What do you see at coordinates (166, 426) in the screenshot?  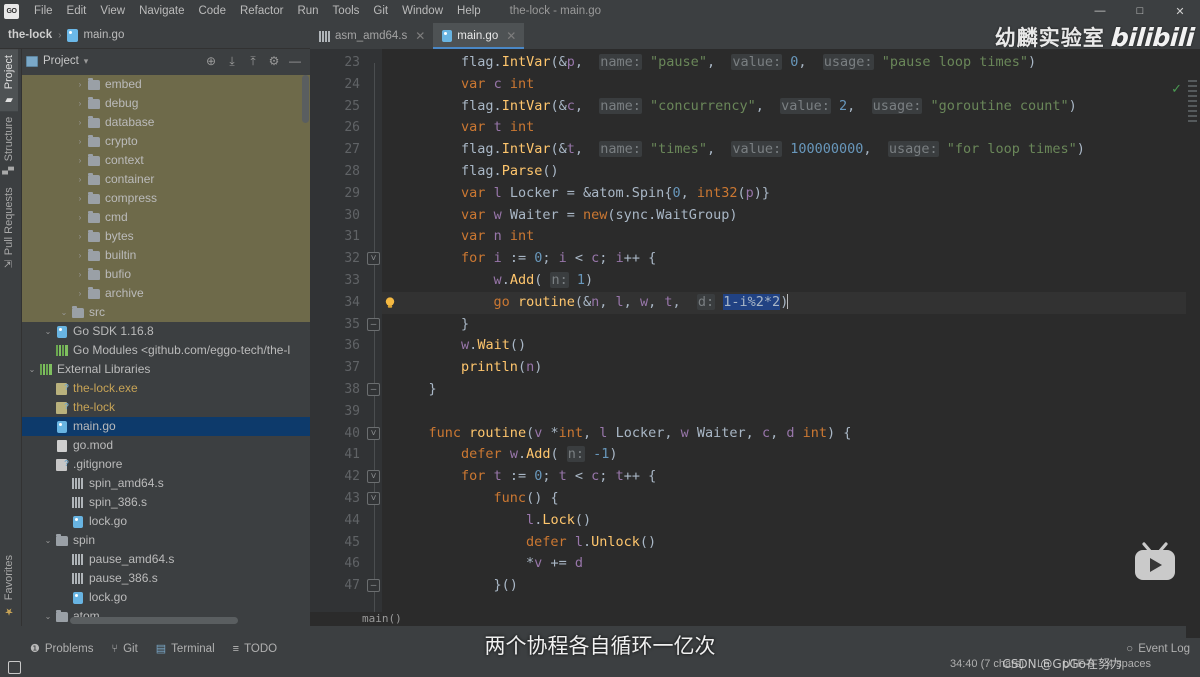 I see `tree-item-main.go: · main.go` at bounding box center [166, 426].